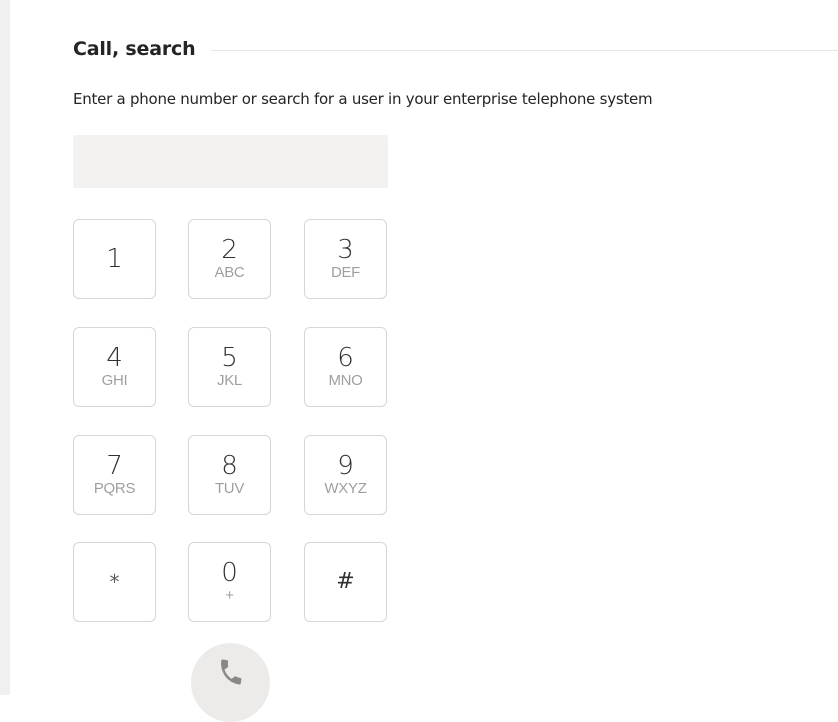  What do you see at coordinates (230, 161) in the screenshot?
I see `phone-number-search-input` at bounding box center [230, 161].